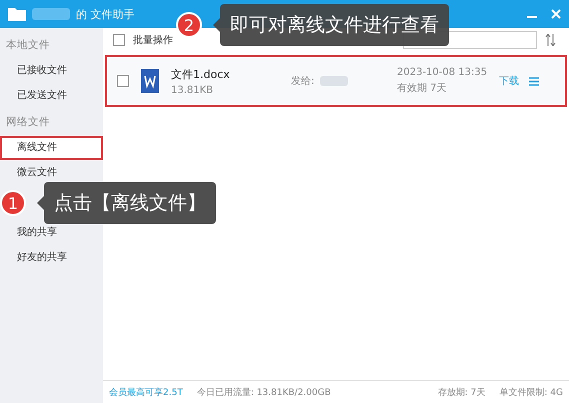 The height and width of the screenshot is (403, 569). I want to click on menu-icon, so click(534, 81).